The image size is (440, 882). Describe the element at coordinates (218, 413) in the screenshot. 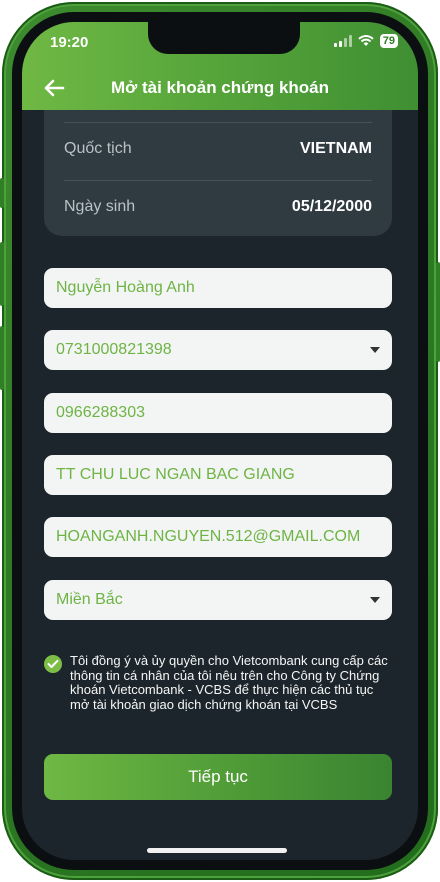

I see `phone-field: 0966288303` at that location.